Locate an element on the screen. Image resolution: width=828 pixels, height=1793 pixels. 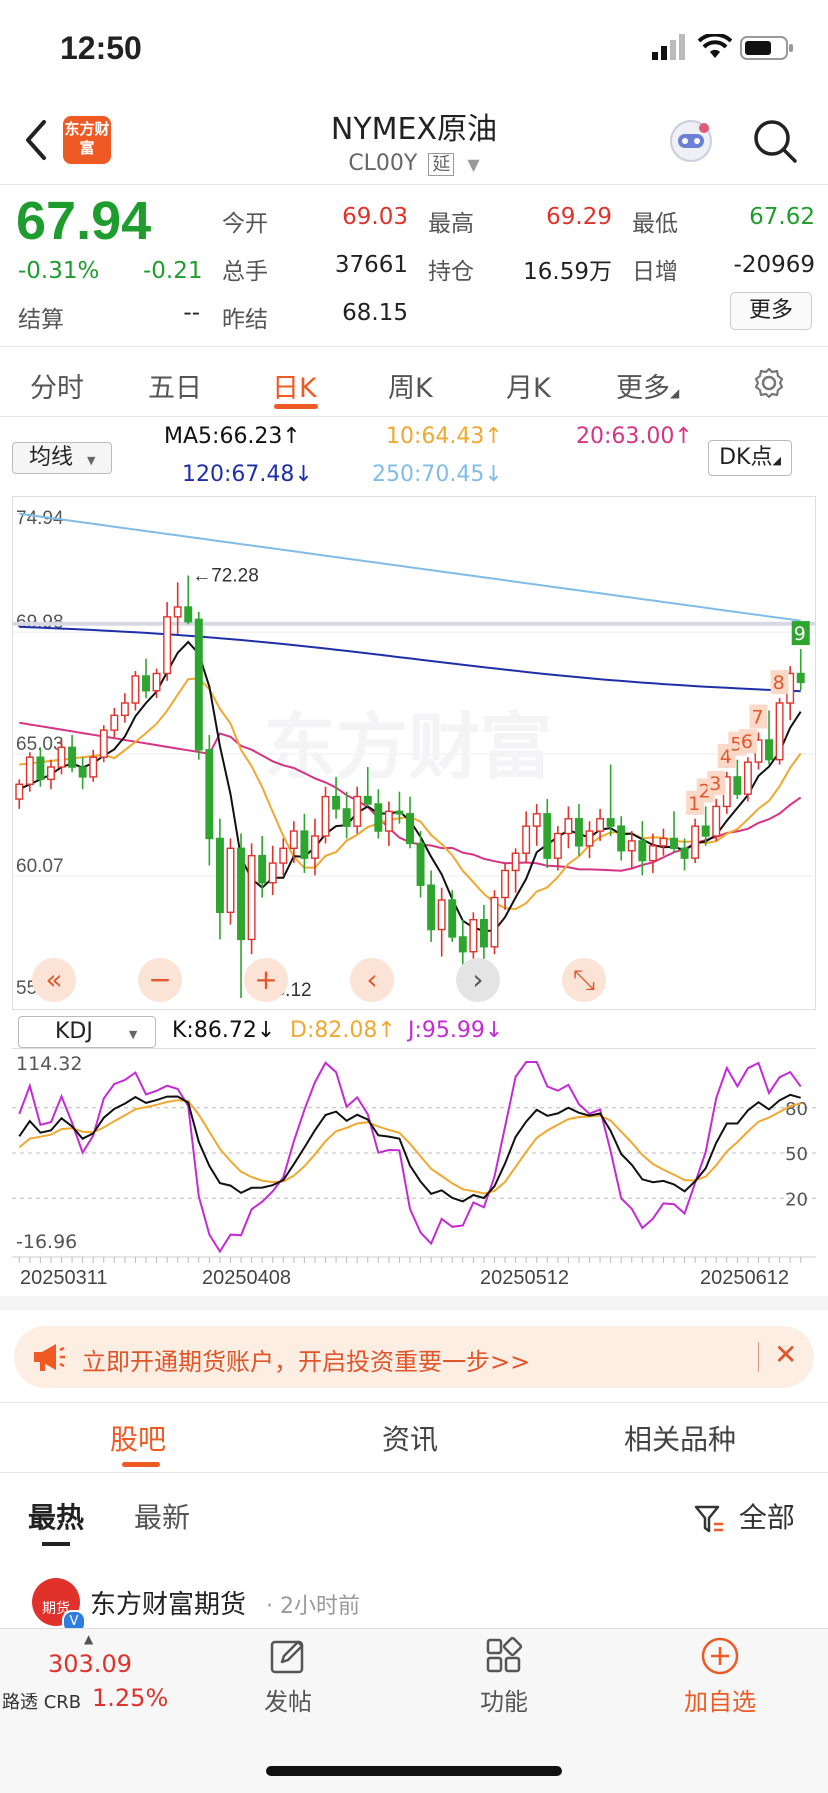
post-time: · 2小时前 is located at coordinates (313, 1606).